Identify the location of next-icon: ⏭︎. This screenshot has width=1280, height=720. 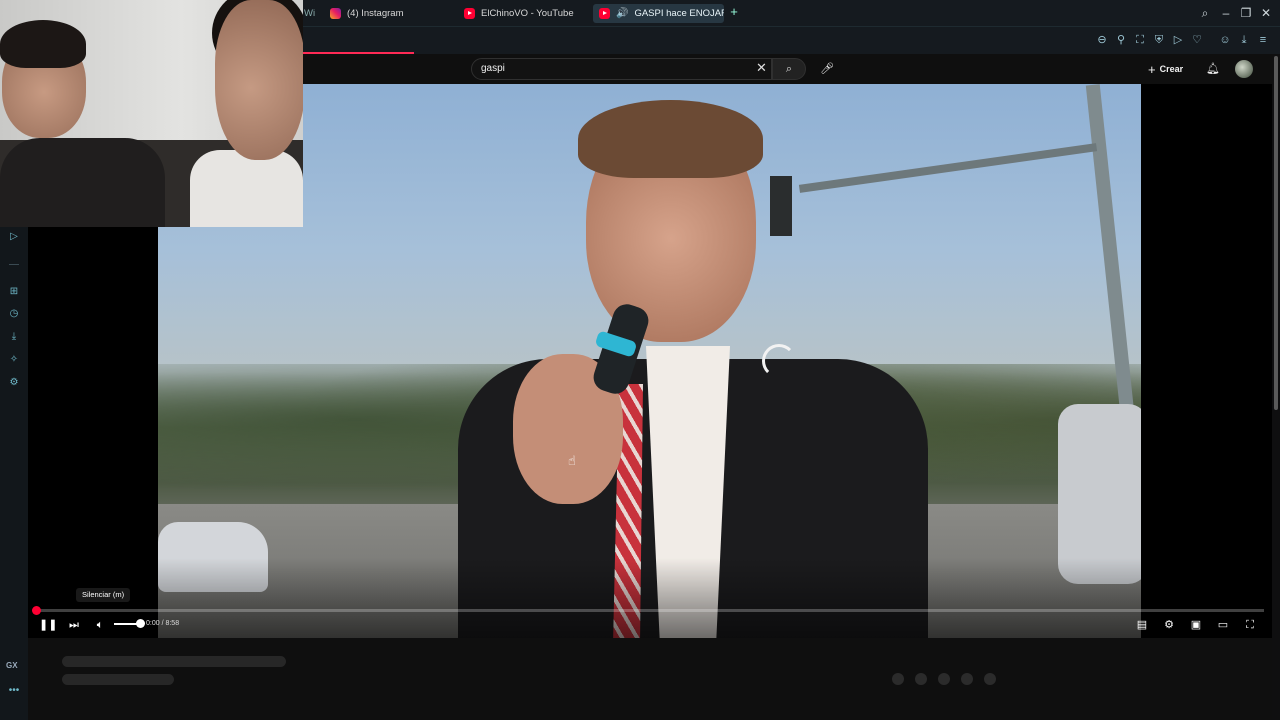
(74, 625).